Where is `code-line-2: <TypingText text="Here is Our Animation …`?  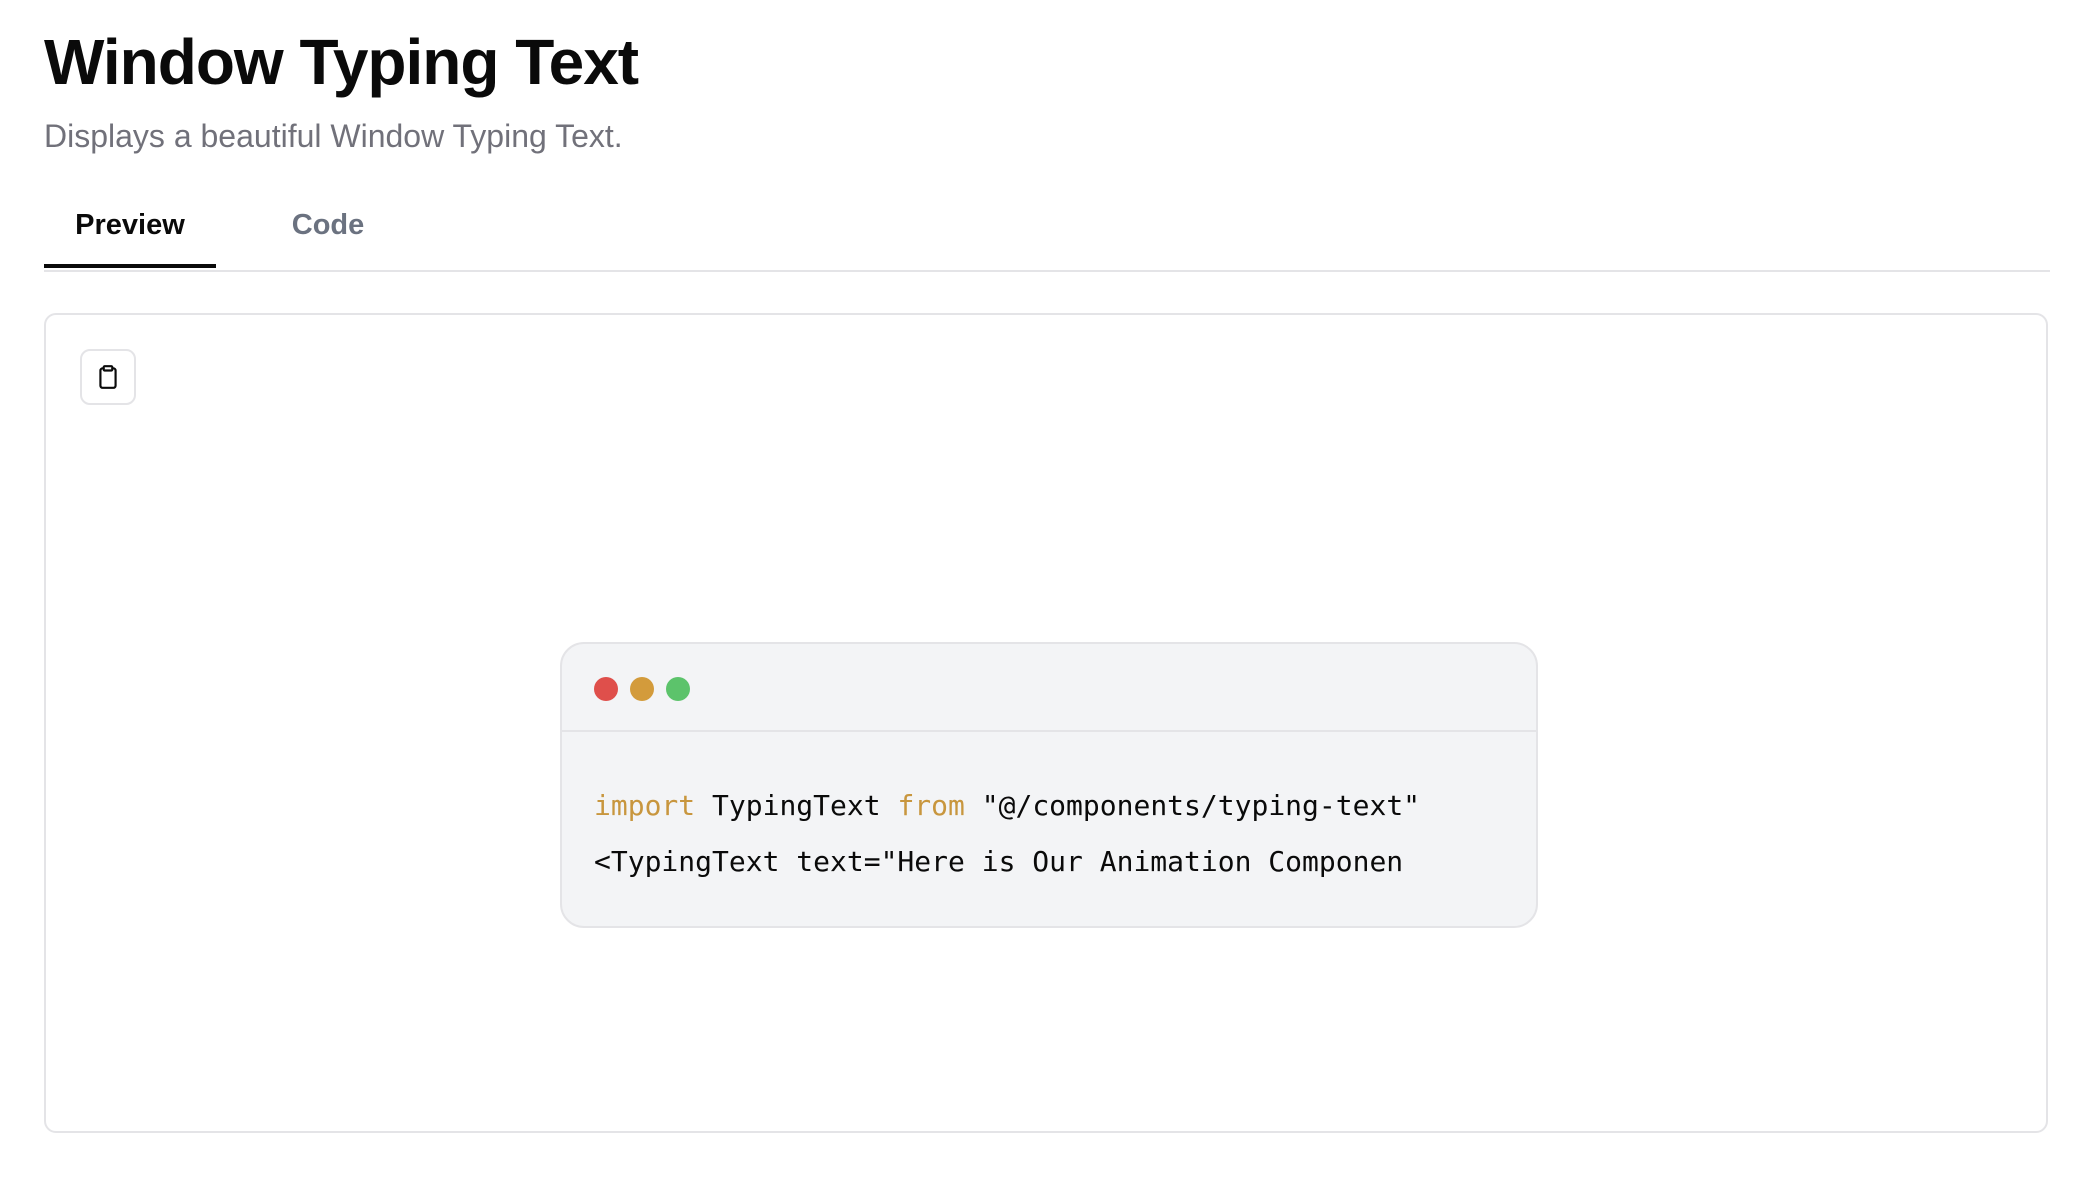 code-line-2: <TypingText text="Here is Our Animation … is located at coordinates (999, 861).